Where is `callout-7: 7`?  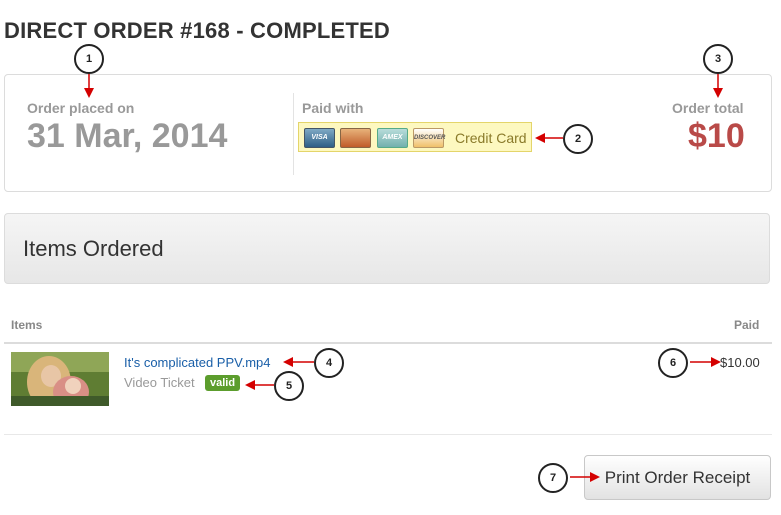
callout-7: 7 is located at coordinates (553, 478).